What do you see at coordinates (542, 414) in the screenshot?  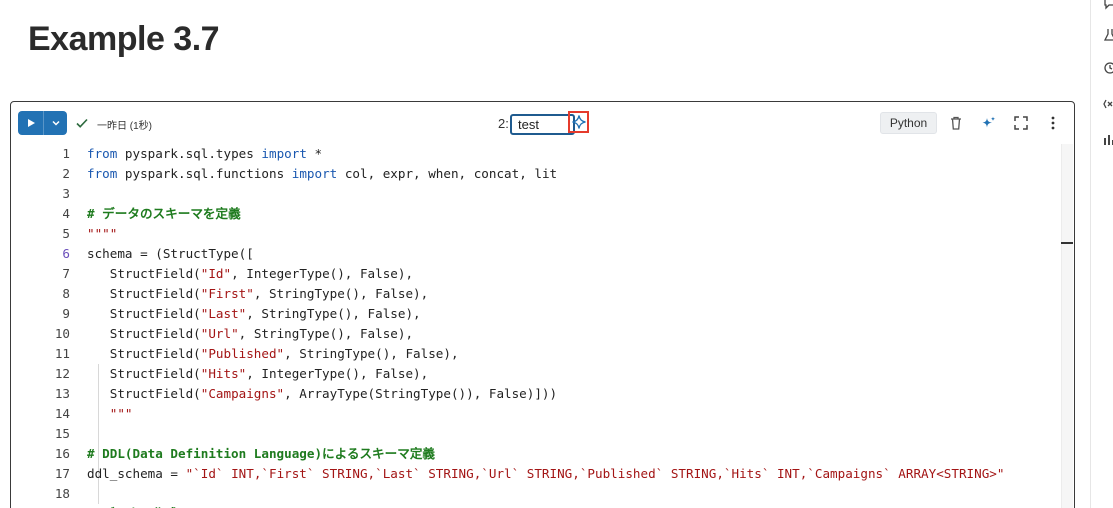 I see `code-line: 14 """` at bounding box center [542, 414].